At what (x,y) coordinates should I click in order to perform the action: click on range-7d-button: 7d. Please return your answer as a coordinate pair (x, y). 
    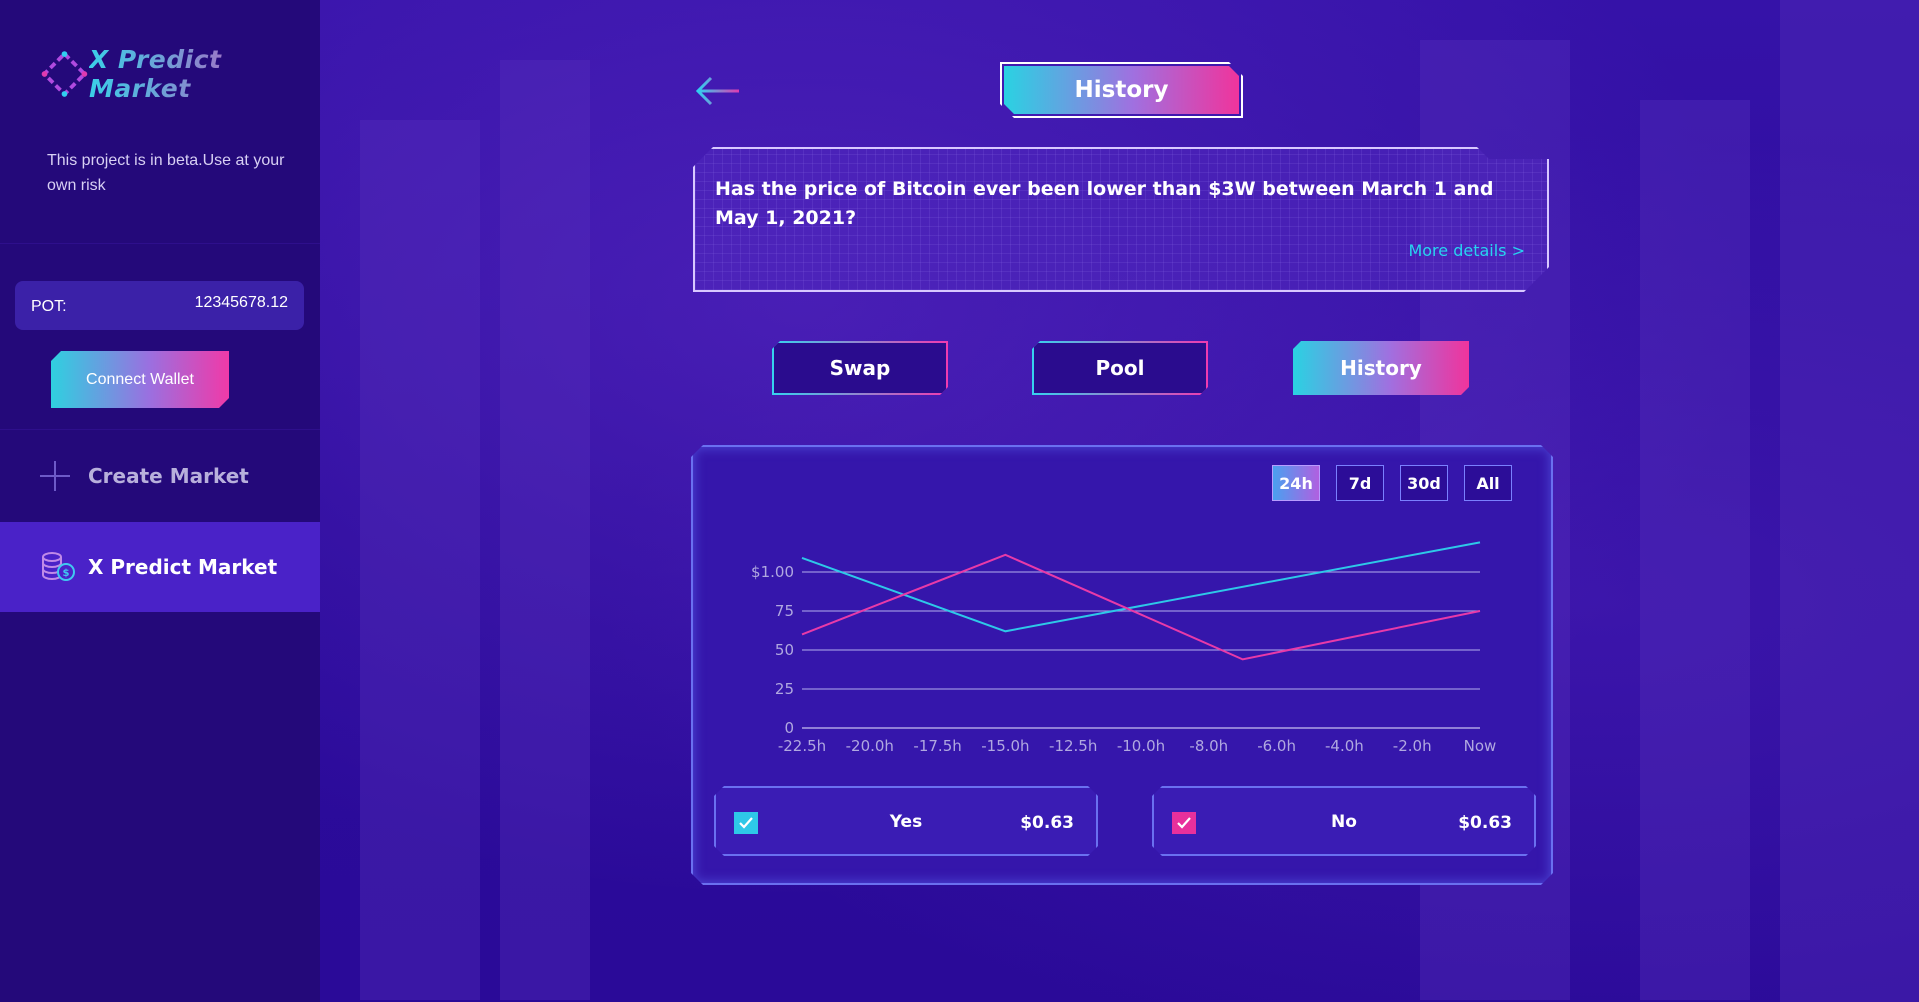
    Looking at the image, I should click on (1360, 483).